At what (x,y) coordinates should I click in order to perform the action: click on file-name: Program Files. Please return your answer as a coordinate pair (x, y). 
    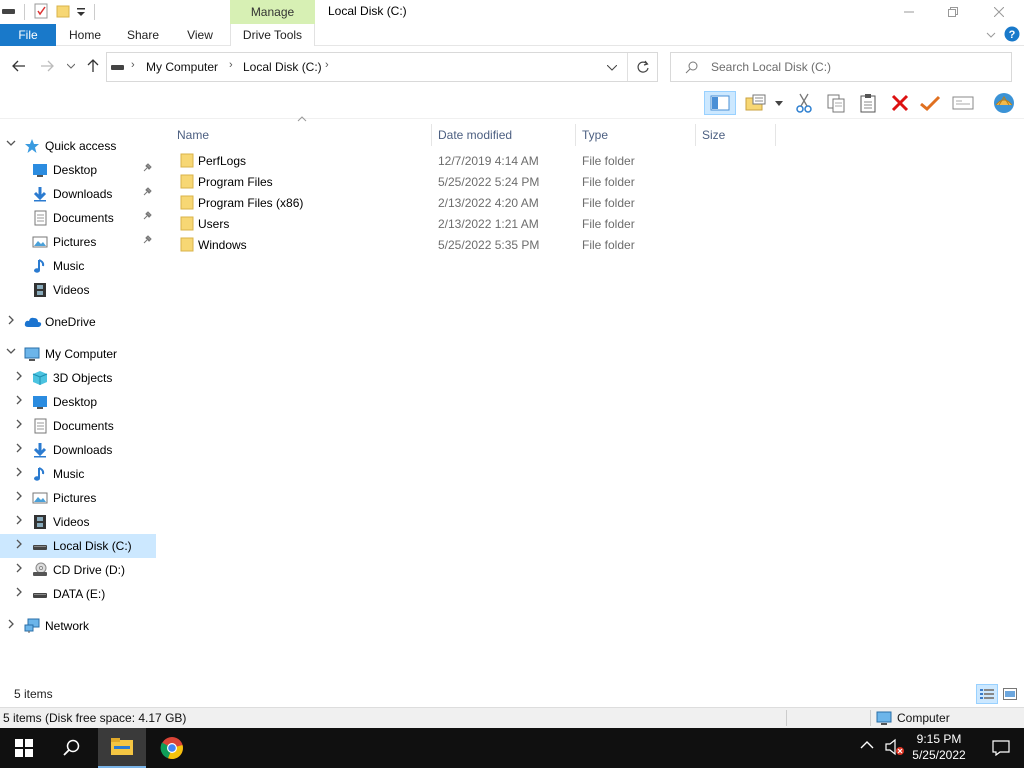
    Looking at the image, I should click on (235, 182).